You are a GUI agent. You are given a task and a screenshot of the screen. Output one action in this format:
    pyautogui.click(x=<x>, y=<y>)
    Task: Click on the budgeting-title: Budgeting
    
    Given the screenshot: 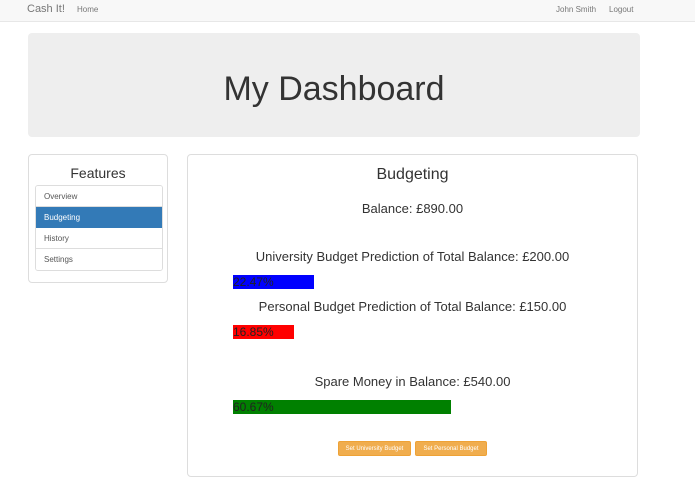 What is the action you would take?
    pyautogui.click(x=412, y=174)
    